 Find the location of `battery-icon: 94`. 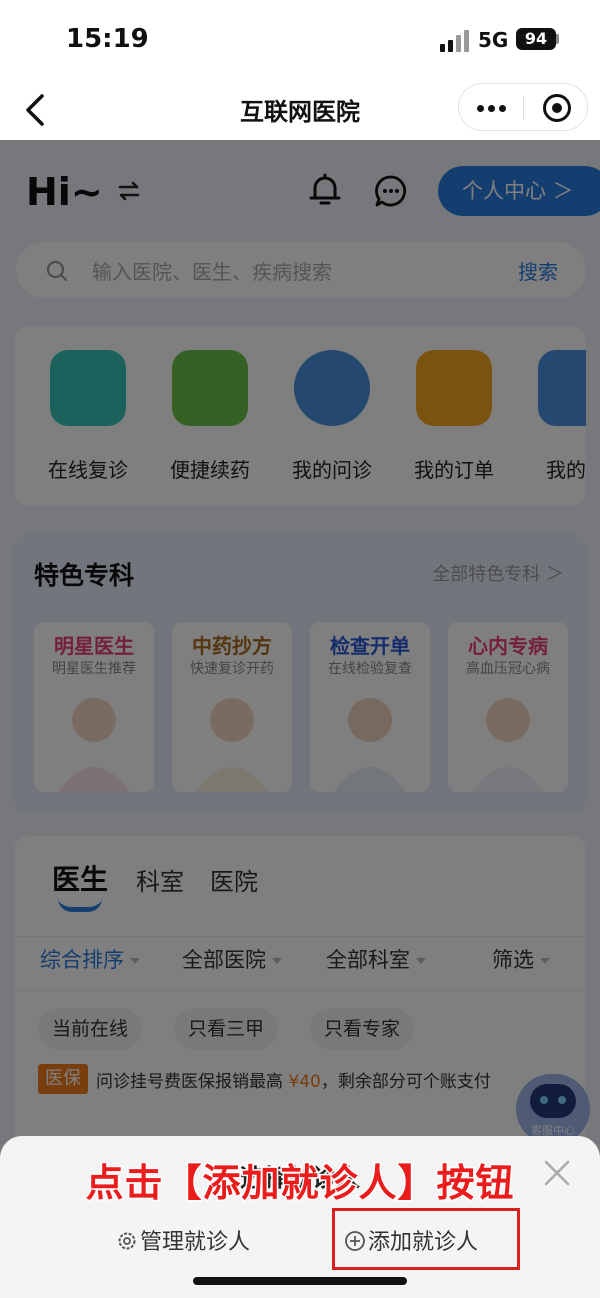

battery-icon: 94 is located at coordinates (536, 39).